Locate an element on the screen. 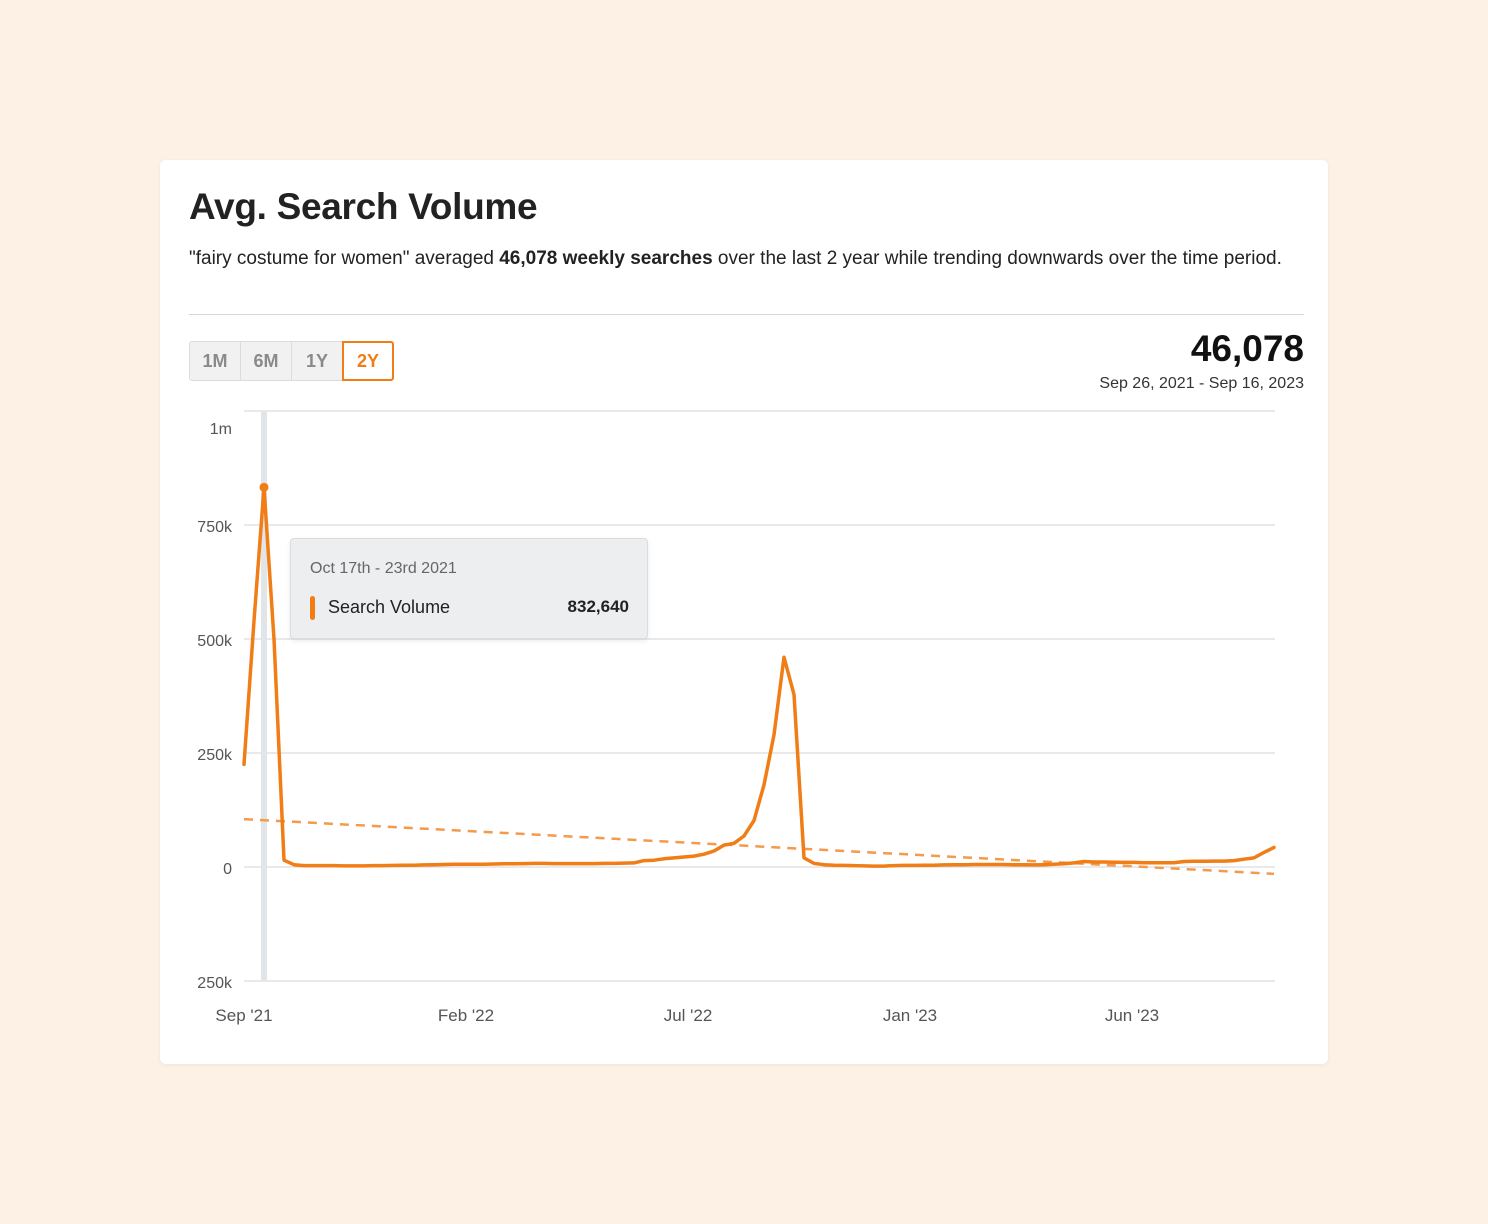 The image size is (1488, 1224). y-tick-label: 500k is located at coordinates (215, 641).